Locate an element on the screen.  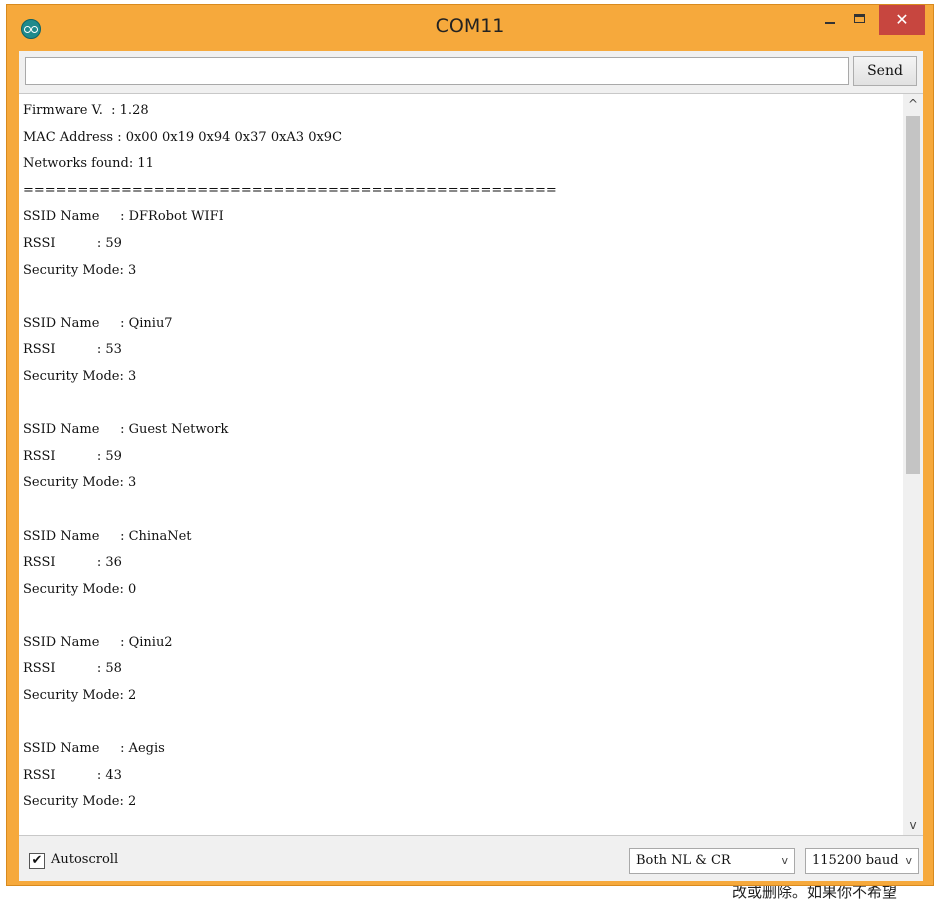
output-line: SSID Name : Qiniu2 is located at coordinates (98, 642).